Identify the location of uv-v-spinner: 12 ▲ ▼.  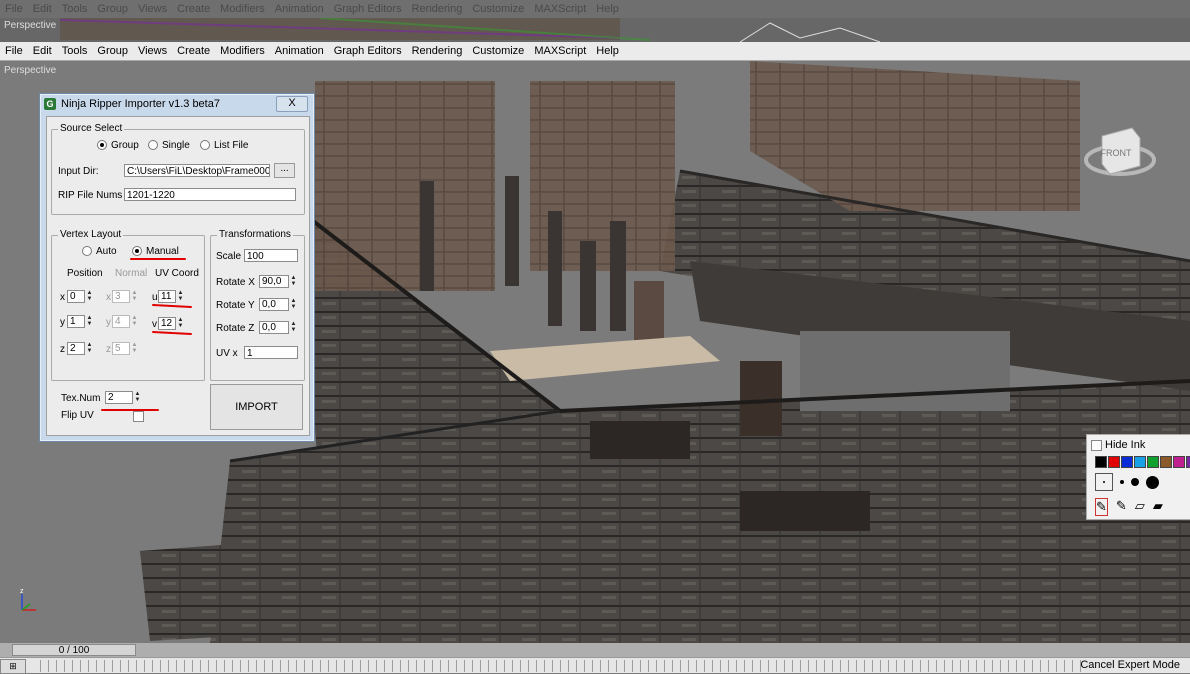
(171, 323).